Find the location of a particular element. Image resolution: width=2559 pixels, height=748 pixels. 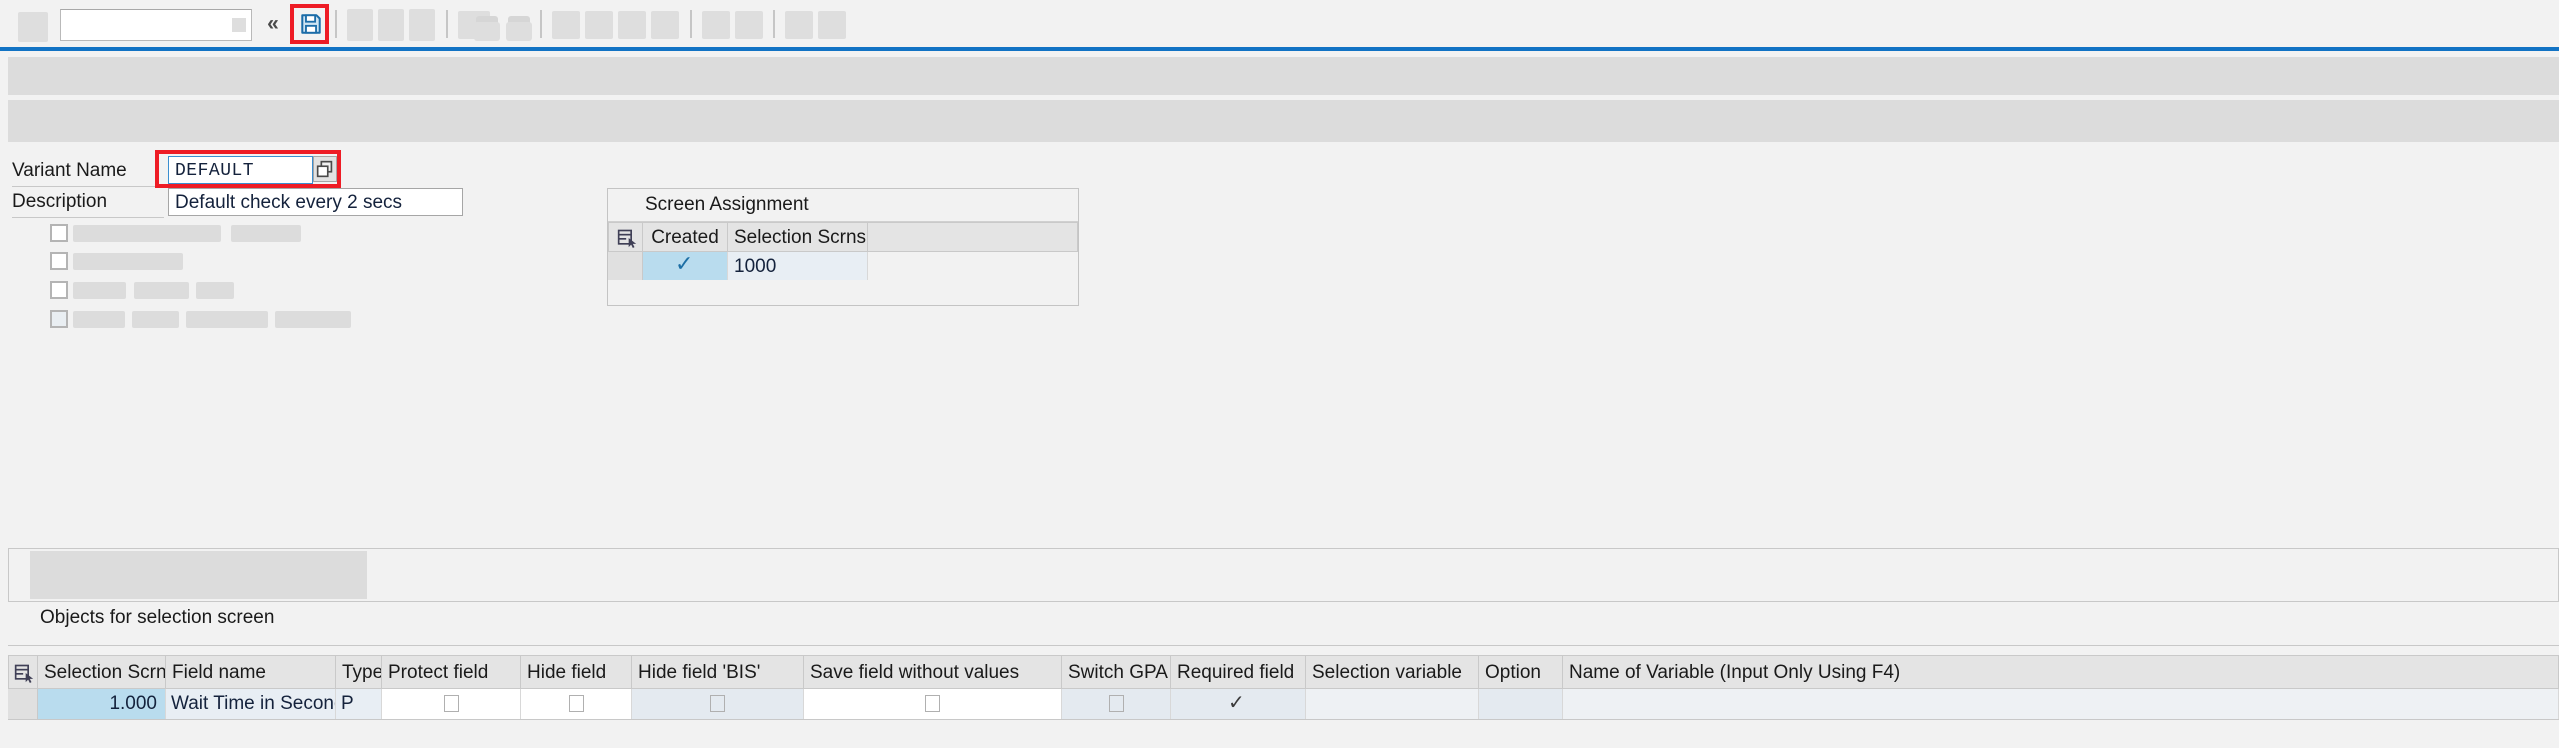

toolbar-divider is located at coordinates (1279, 49).